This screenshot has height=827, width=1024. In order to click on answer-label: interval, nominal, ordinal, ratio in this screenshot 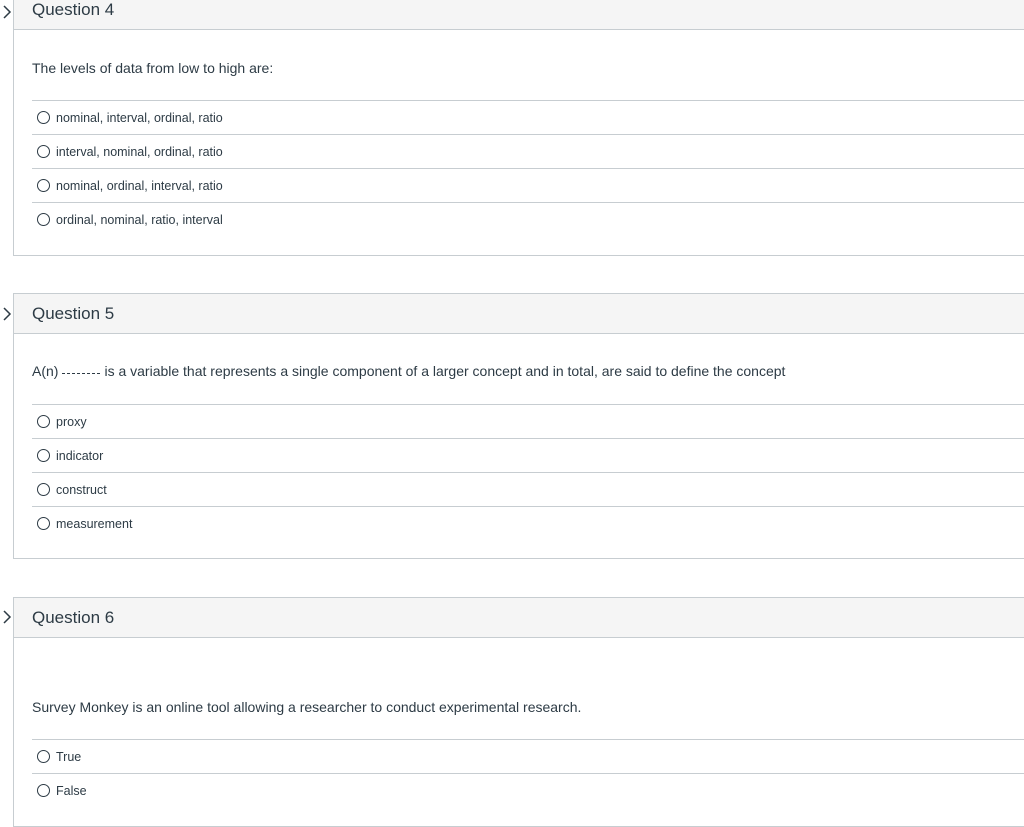, I will do `click(139, 151)`.